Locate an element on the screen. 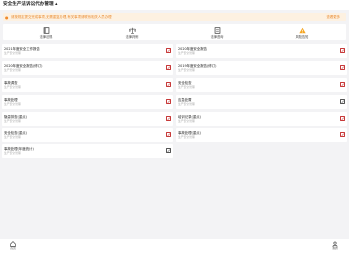 The width and height of the screenshot is (349, 253). list-item: 事故处理(年度统计) 生产安全管理 is located at coordinates (87, 151).